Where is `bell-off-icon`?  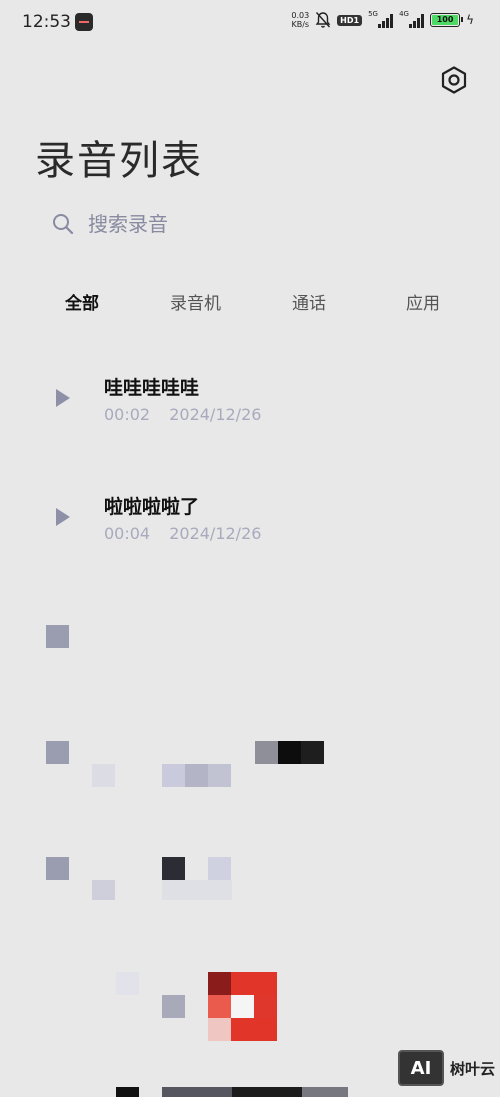 bell-off-icon is located at coordinates (323, 20).